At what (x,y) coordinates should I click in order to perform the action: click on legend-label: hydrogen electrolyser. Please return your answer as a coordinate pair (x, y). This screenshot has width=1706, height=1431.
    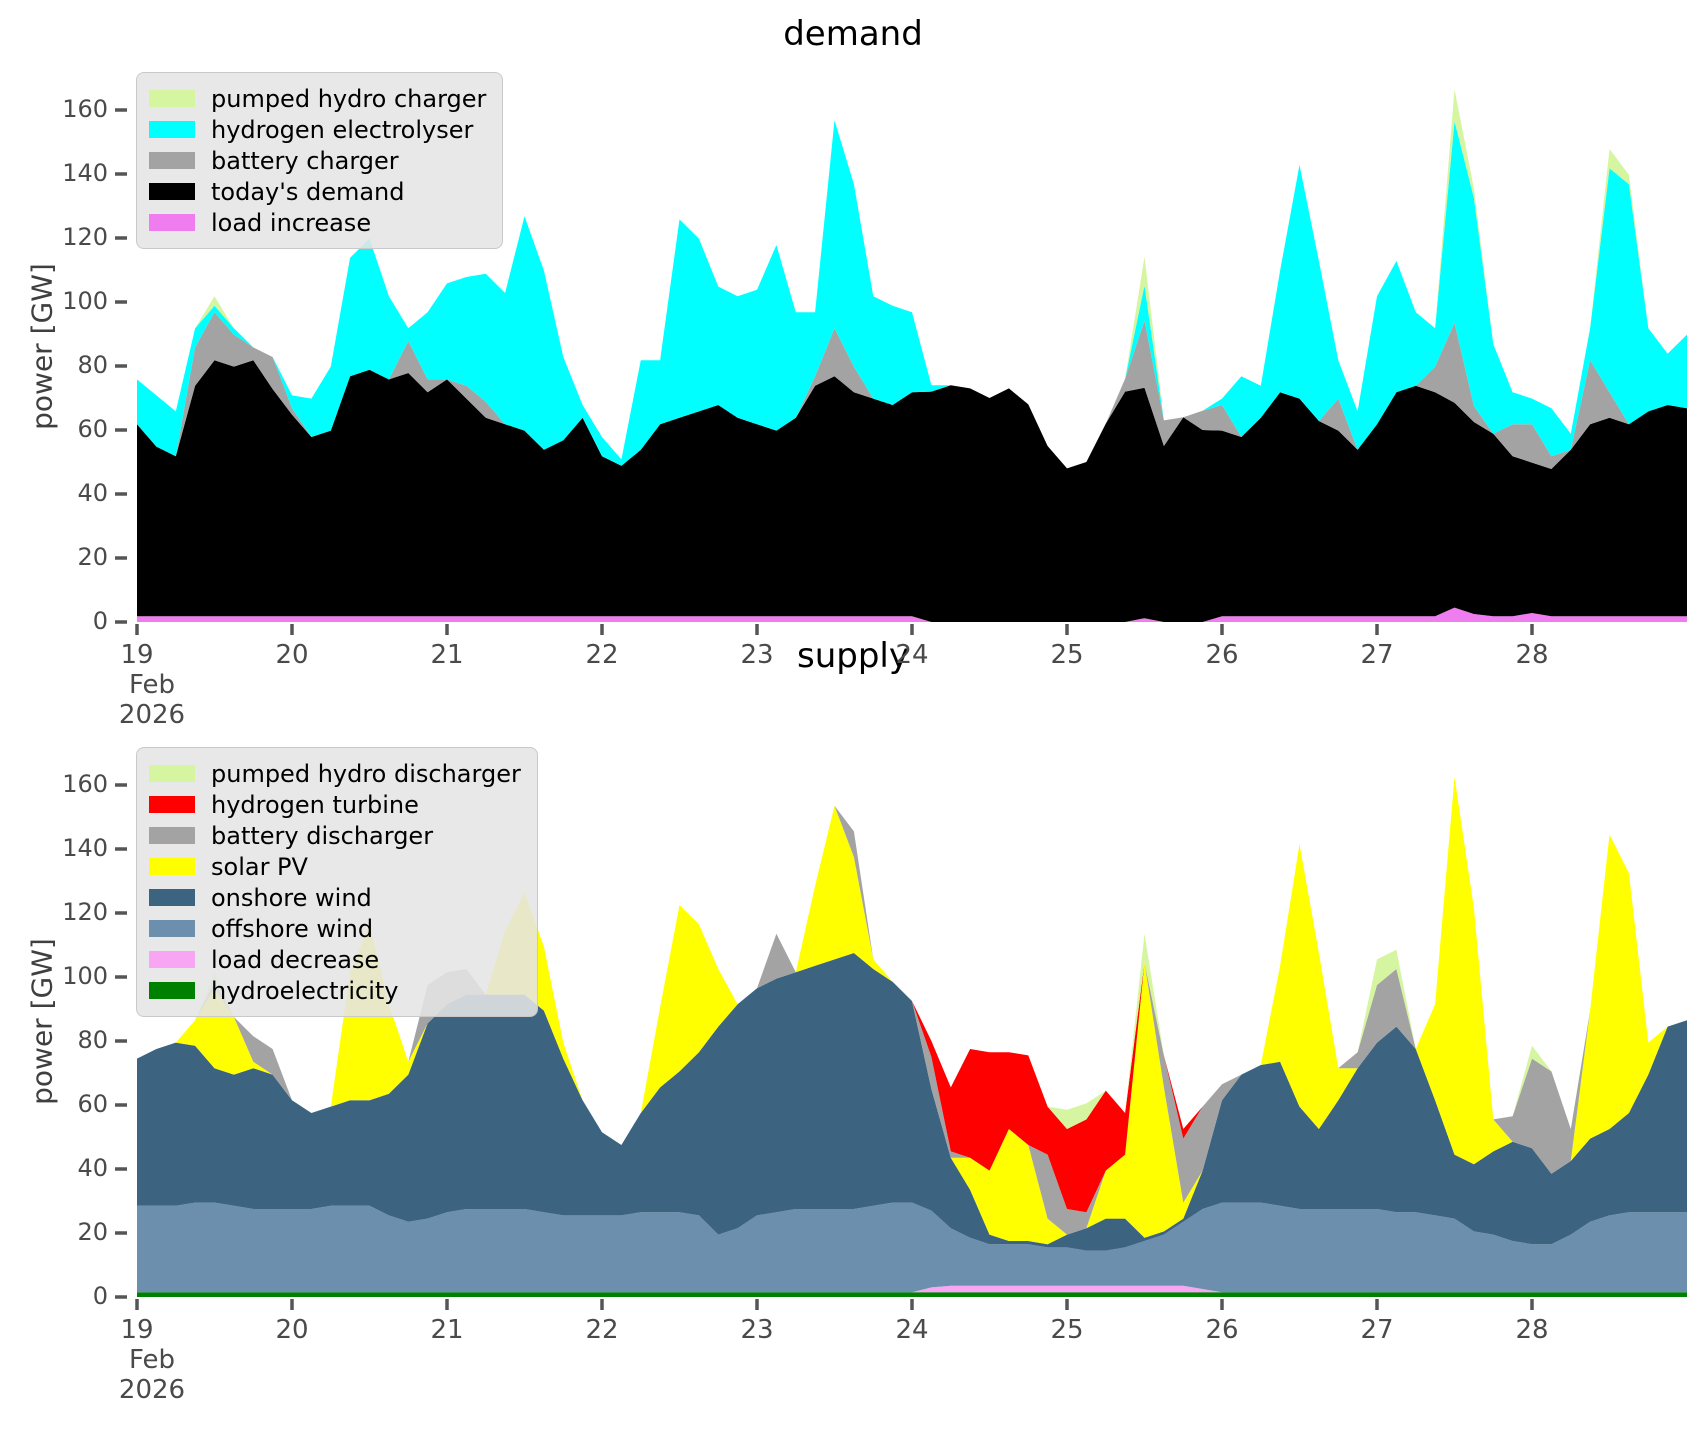
    Looking at the image, I should click on (342, 129).